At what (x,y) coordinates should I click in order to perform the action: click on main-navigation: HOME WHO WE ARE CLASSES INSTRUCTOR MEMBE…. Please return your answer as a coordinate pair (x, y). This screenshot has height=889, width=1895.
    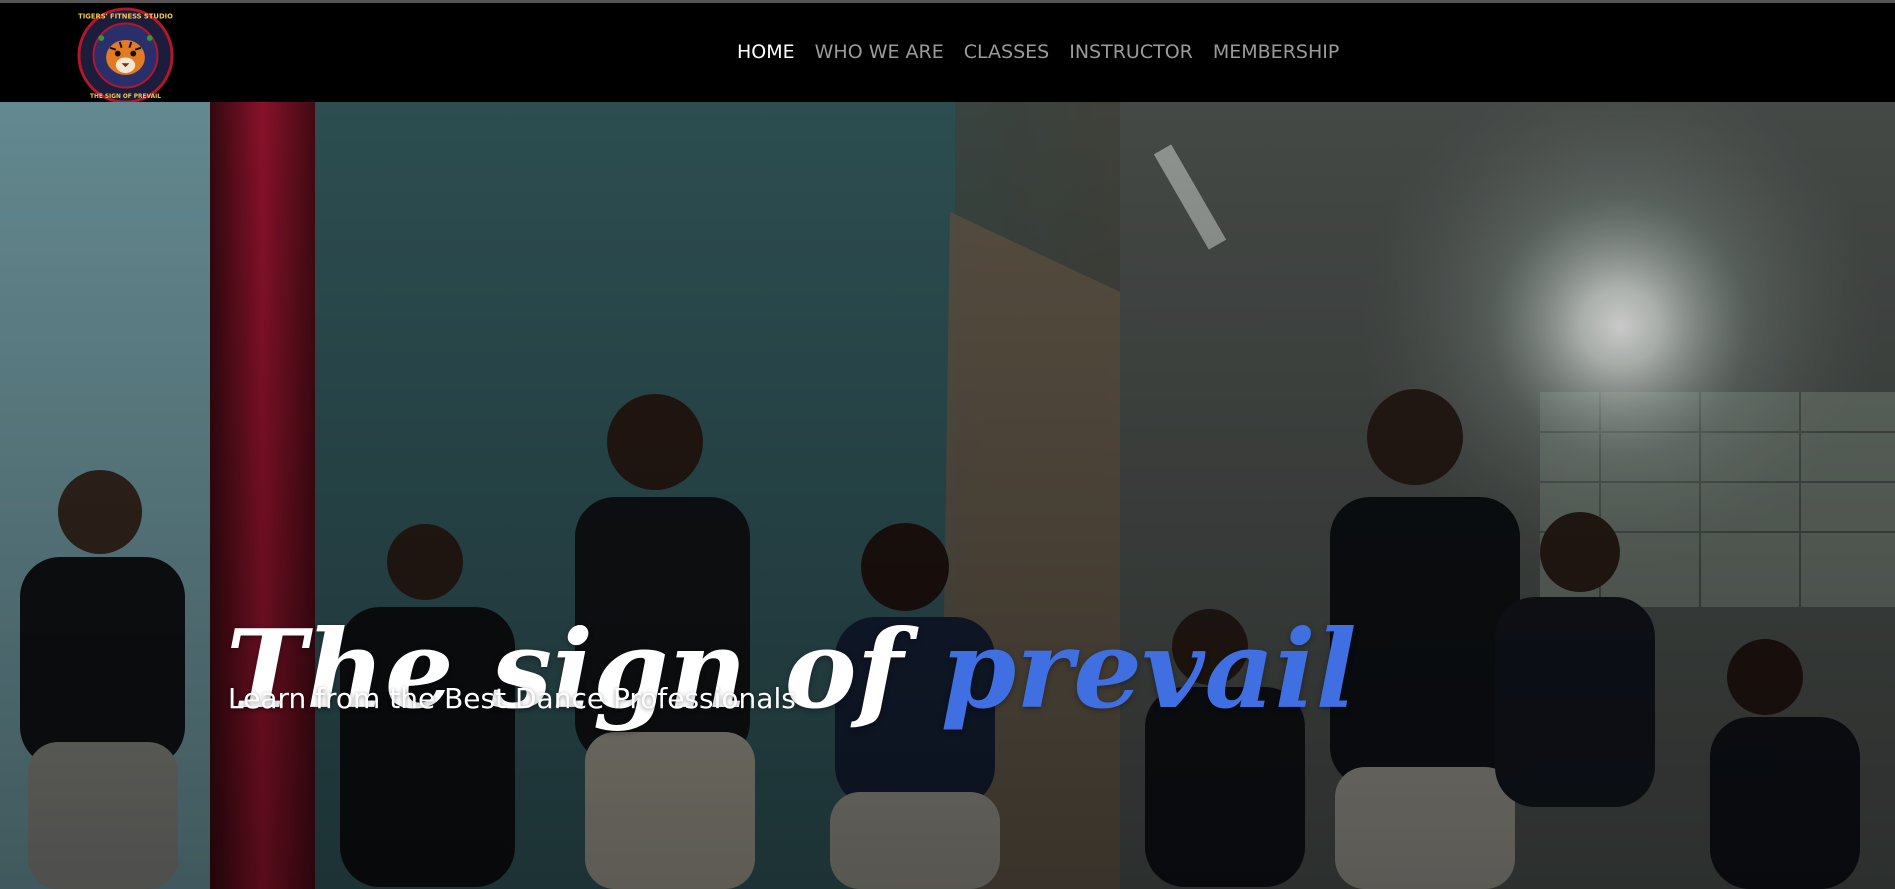
    Looking at the image, I should click on (1038, 52).